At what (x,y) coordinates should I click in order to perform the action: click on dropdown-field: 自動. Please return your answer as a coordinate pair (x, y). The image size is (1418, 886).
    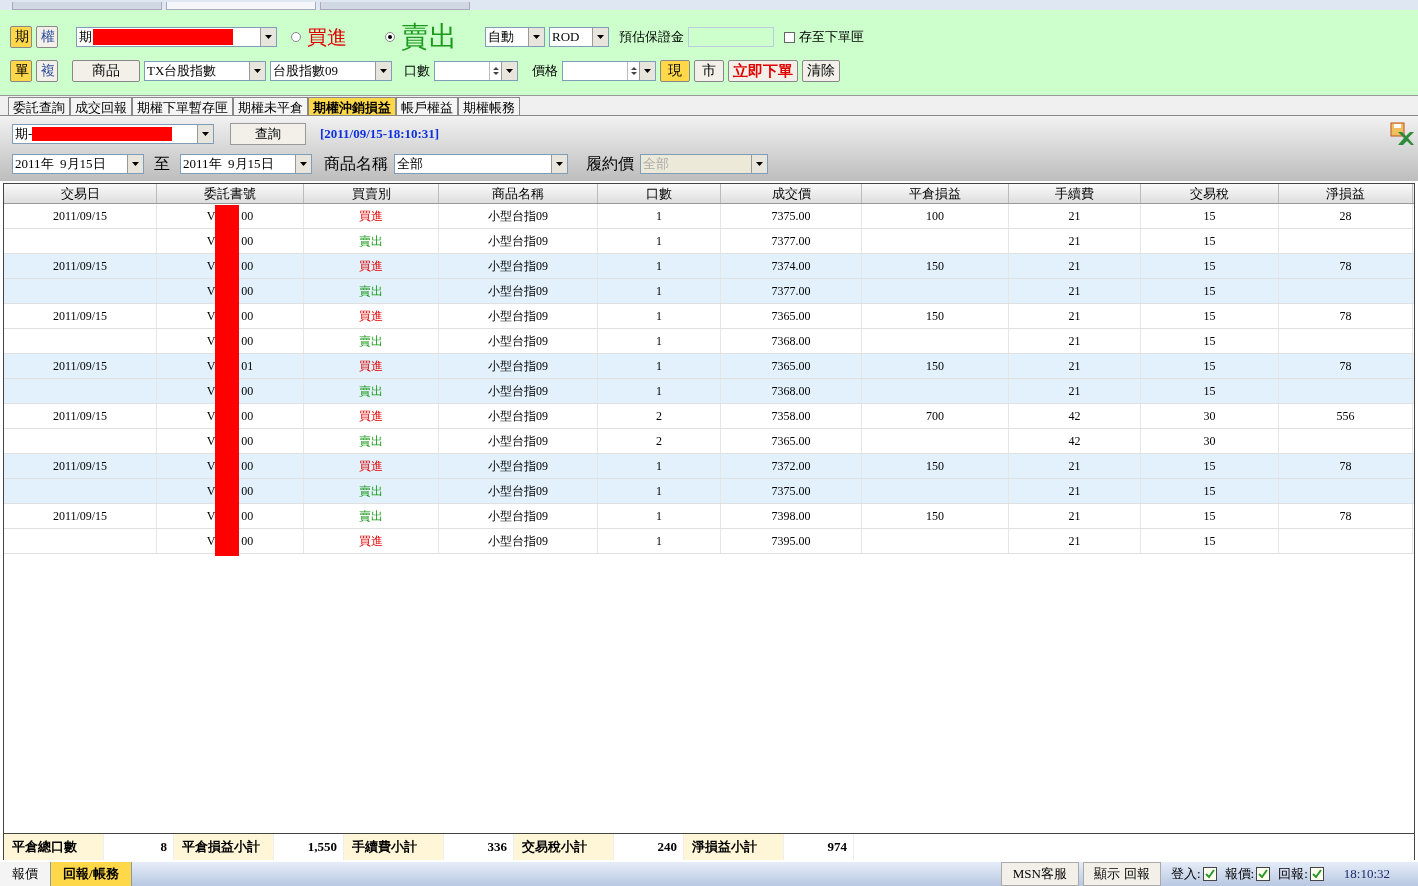
    Looking at the image, I should click on (515, 37).